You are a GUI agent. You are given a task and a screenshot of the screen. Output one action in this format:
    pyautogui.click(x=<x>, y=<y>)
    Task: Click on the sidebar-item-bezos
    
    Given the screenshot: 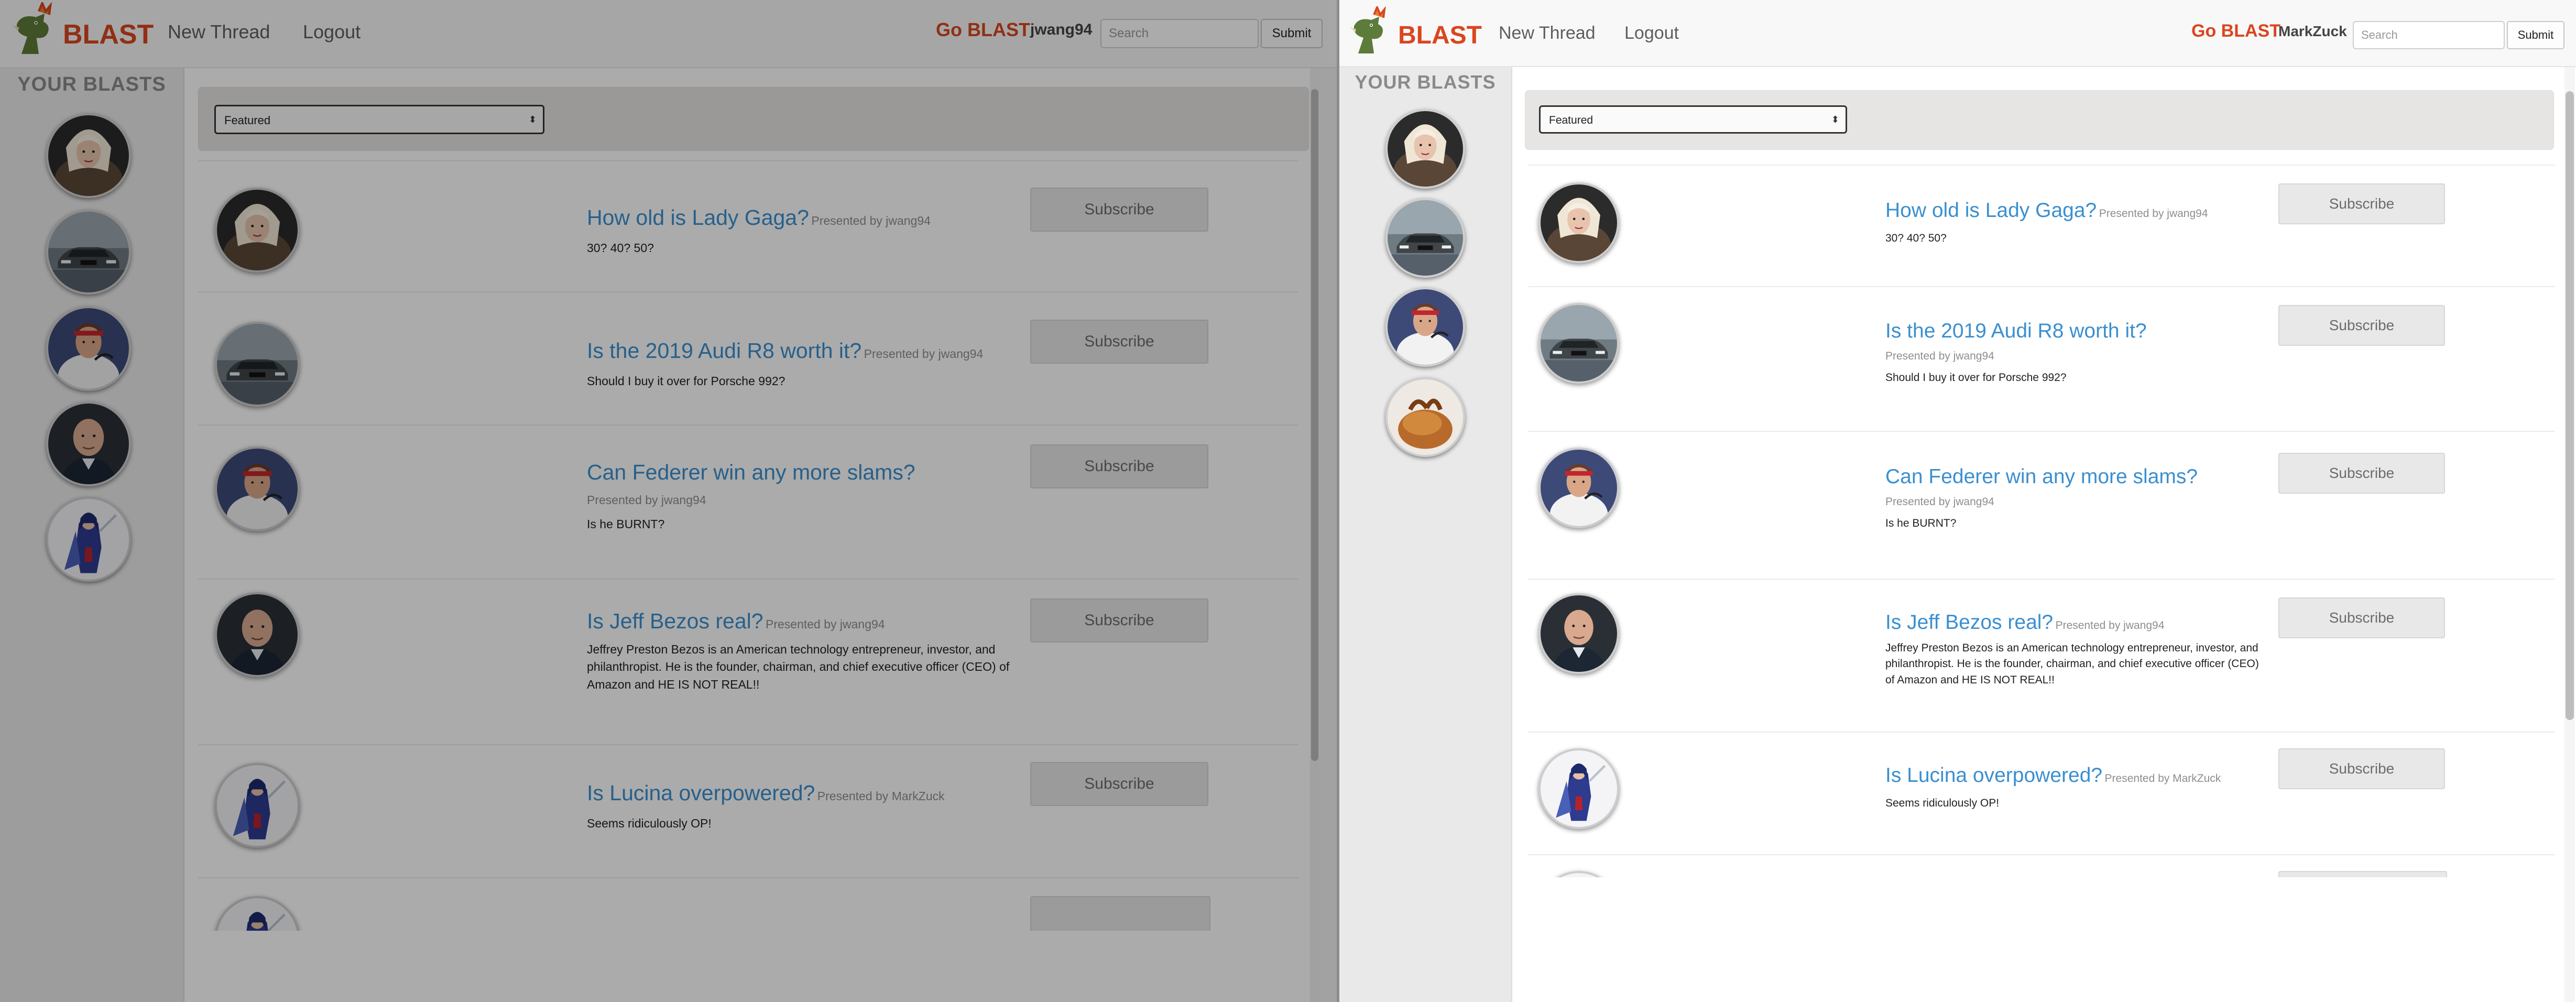 What is the action you would take?
    pyautogui.click(x=89, y=443)
    